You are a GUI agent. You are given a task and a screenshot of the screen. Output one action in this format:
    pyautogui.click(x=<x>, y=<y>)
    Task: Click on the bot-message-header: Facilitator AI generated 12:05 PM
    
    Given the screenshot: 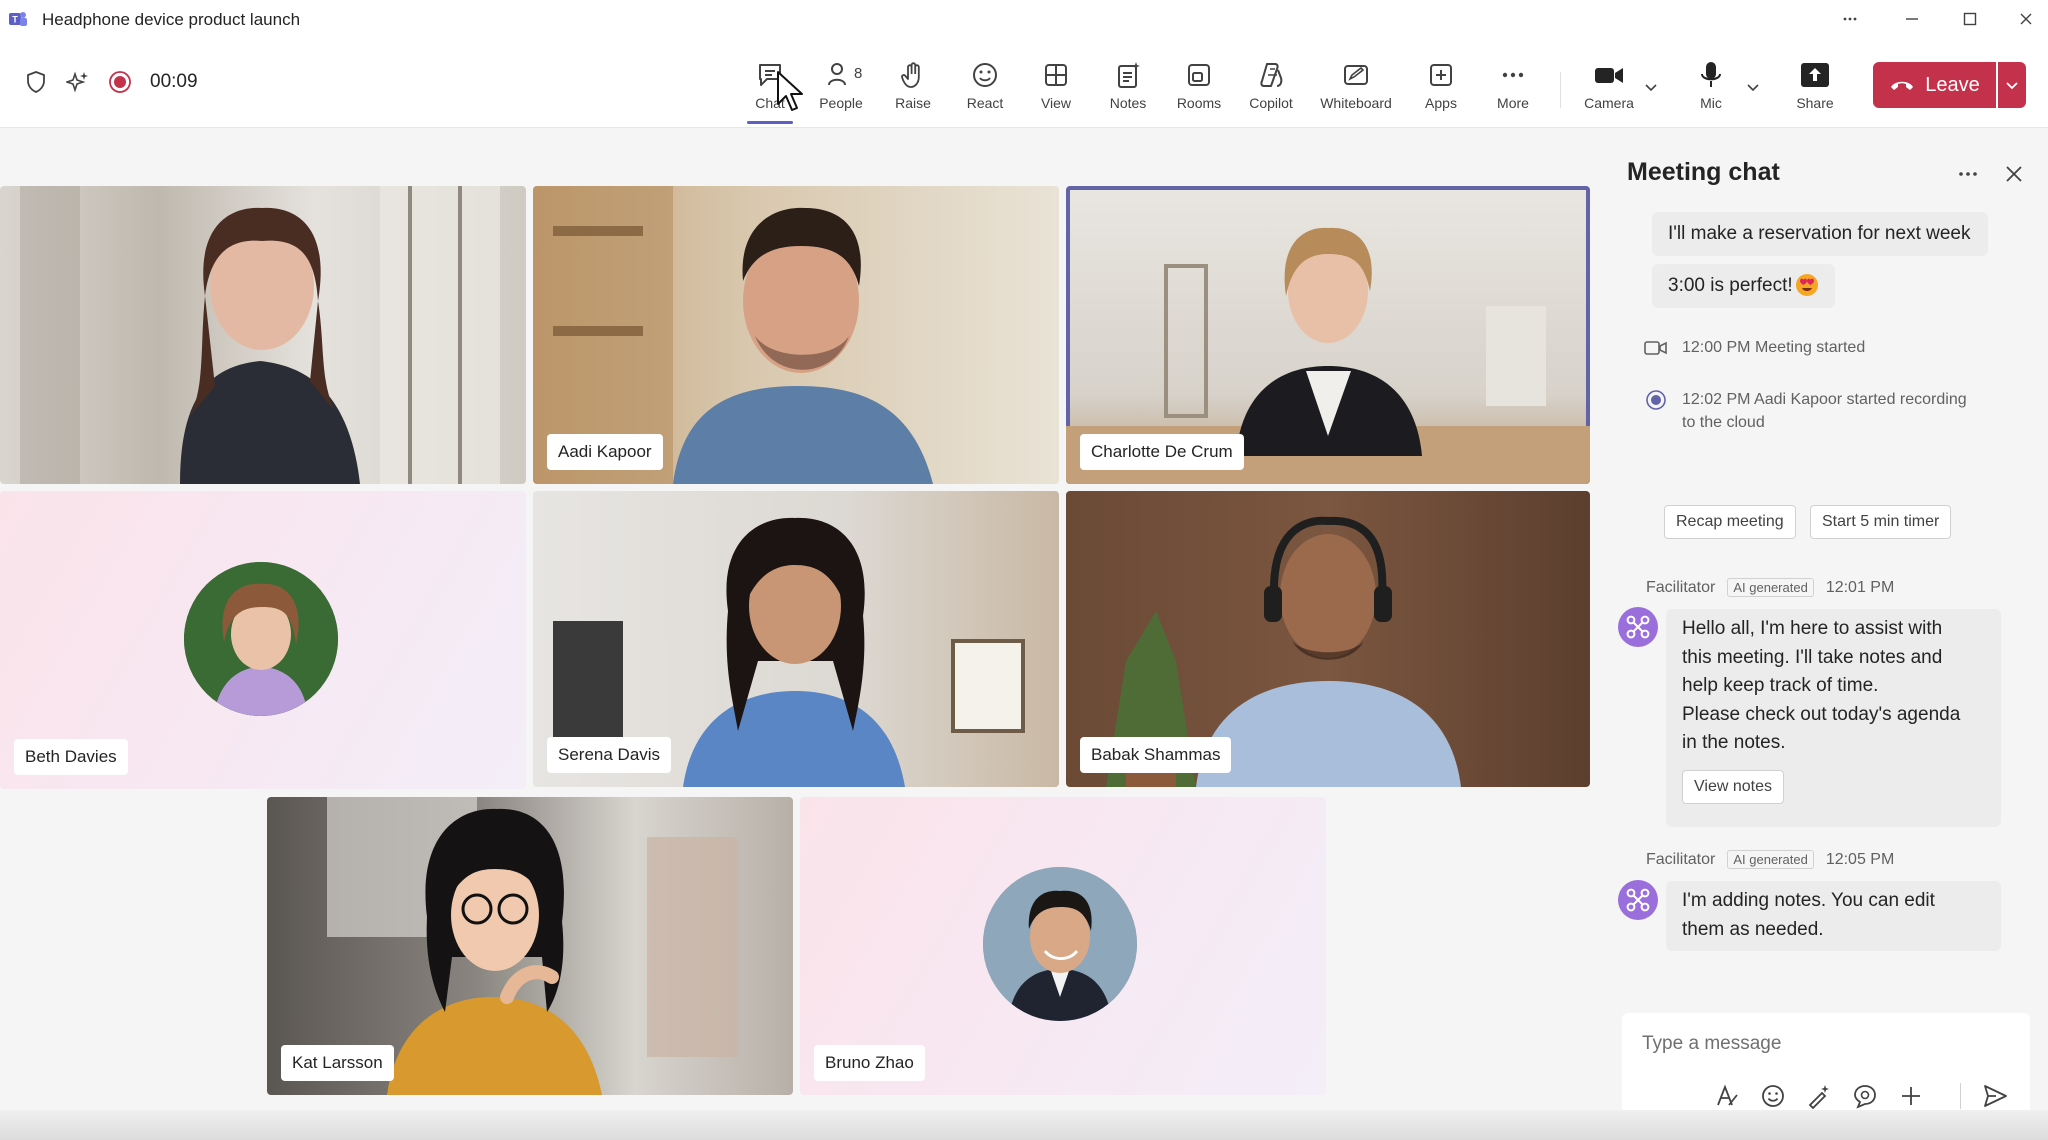 What is the action you would take?
    pyautogui.click(x=1770, y=859)
    